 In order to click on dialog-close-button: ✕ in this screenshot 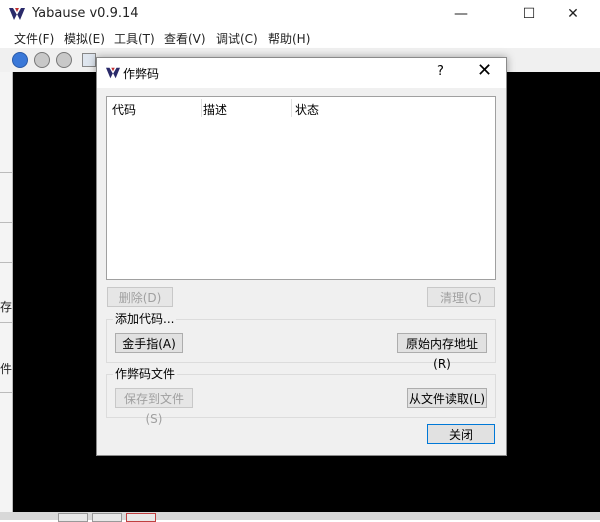, I will do `click(484, 70)`.